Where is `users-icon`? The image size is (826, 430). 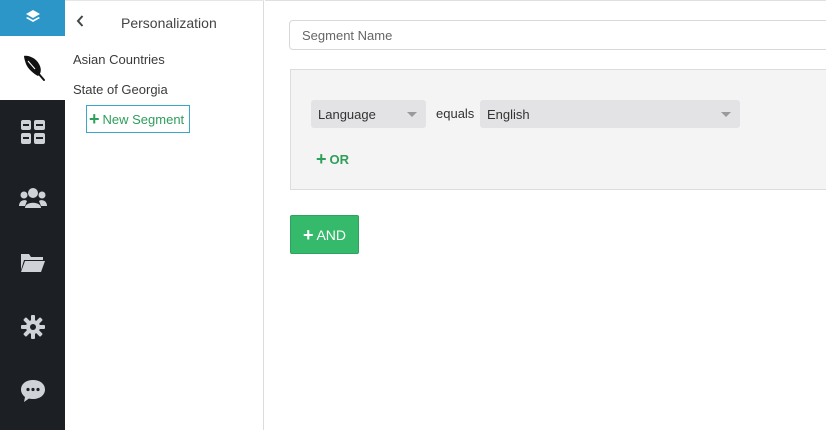
users-icon is located at coordinates (32, 199).